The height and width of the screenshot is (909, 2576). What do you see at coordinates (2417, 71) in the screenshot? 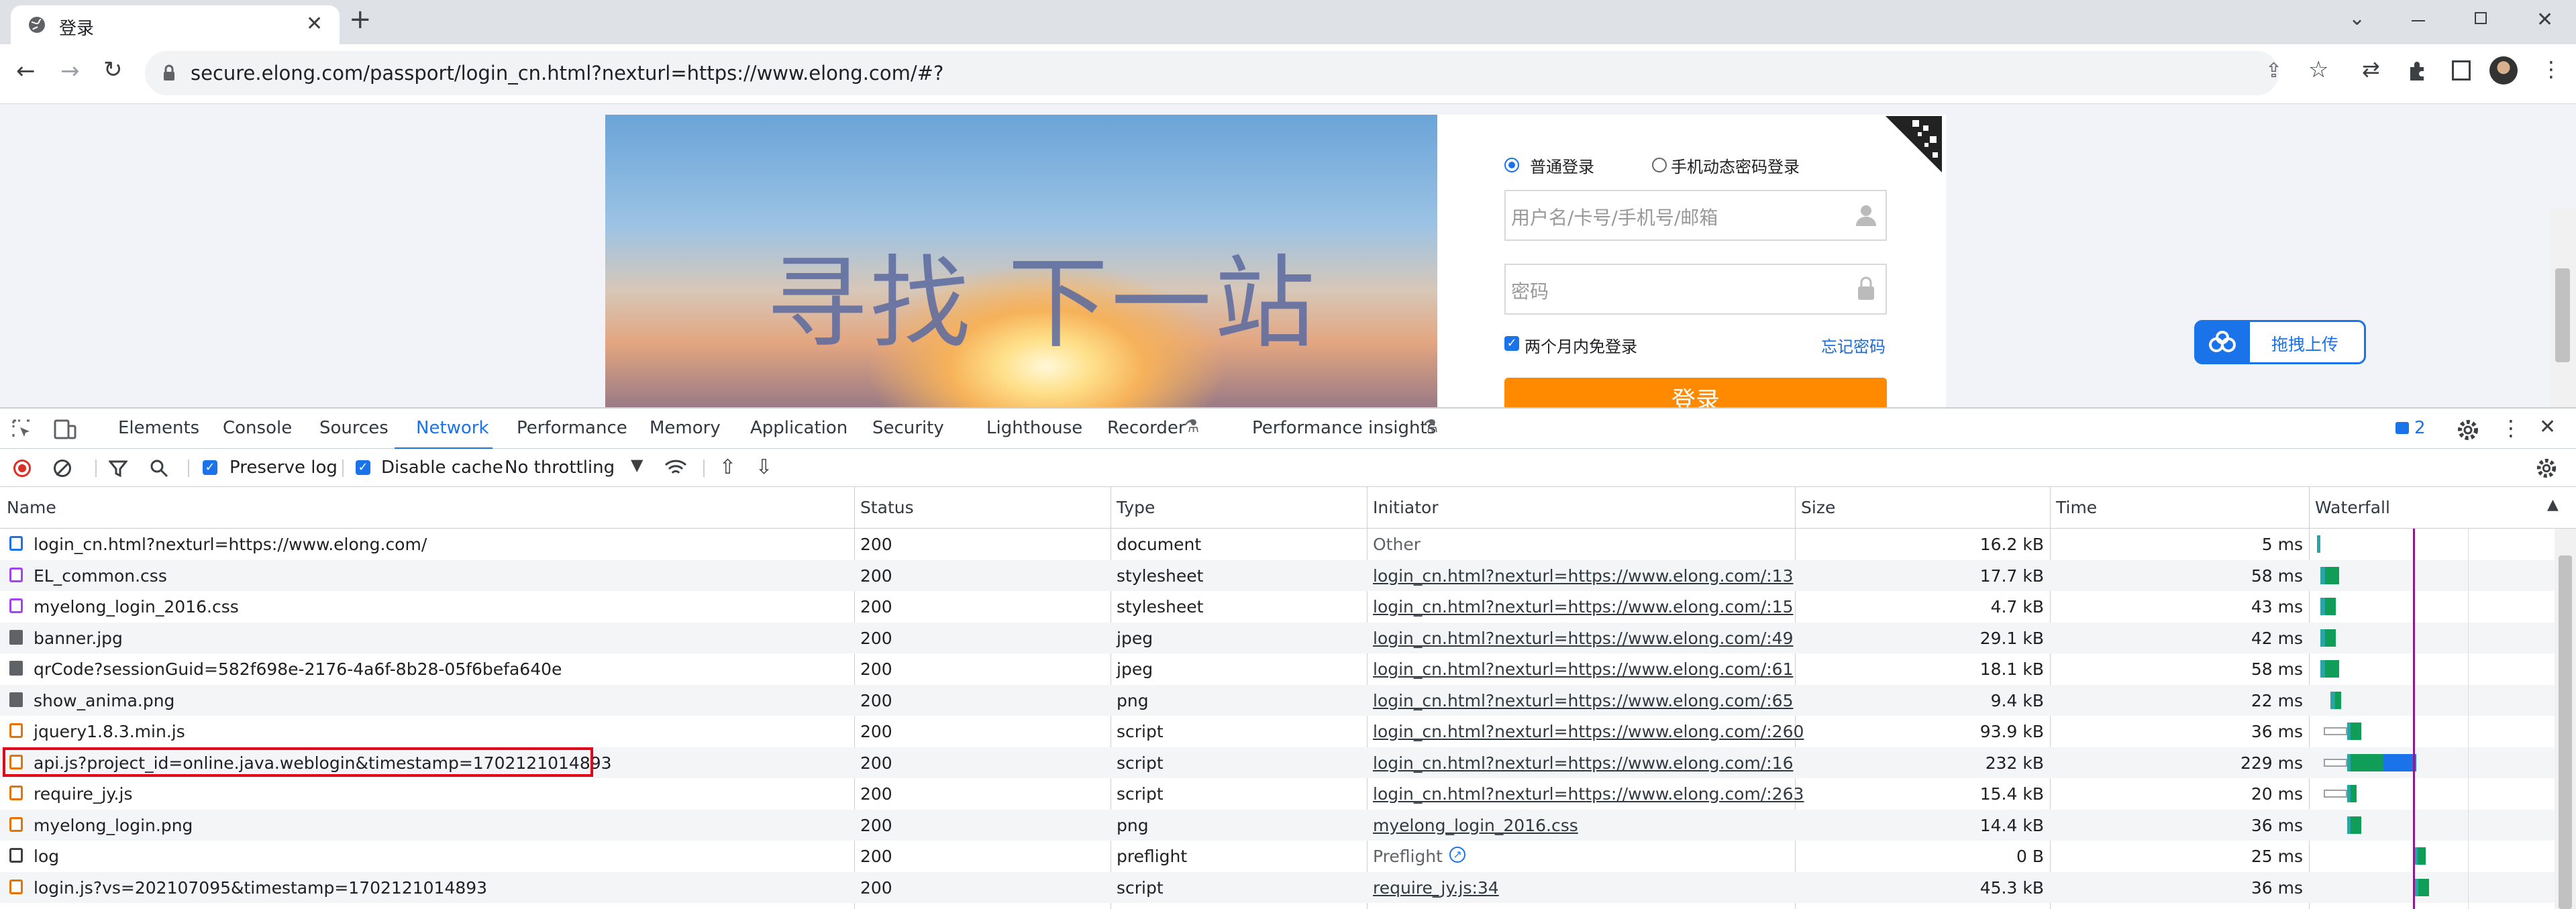
I see `extensions-icon` at bounding box center [2417, 71].